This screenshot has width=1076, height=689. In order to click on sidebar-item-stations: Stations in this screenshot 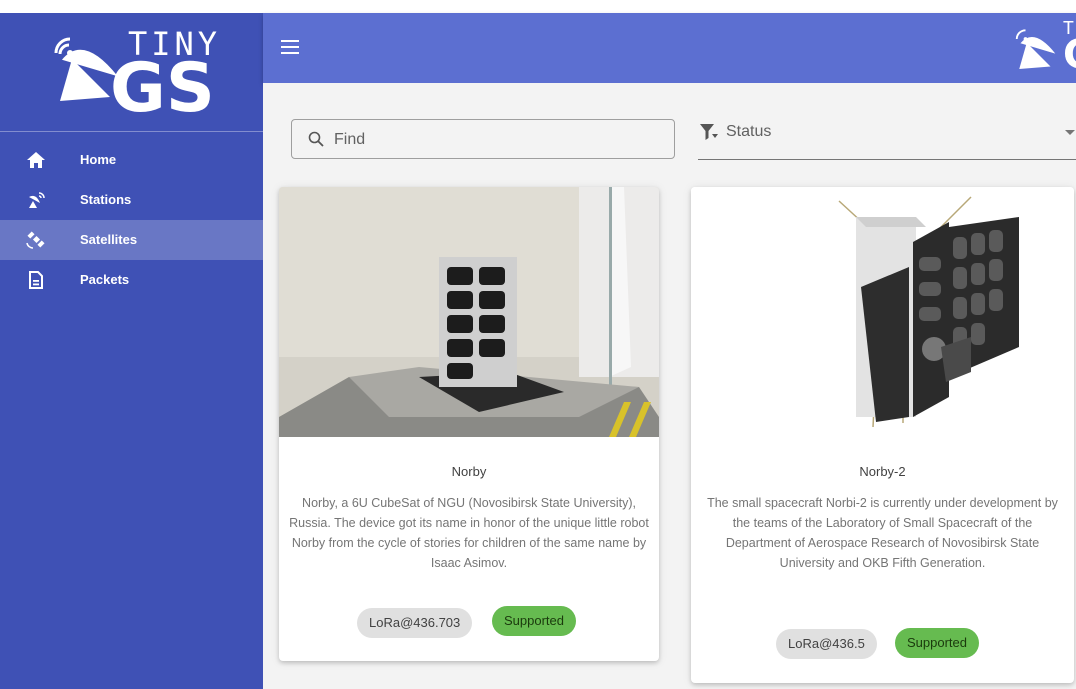, I will do `click(131, 200)`.